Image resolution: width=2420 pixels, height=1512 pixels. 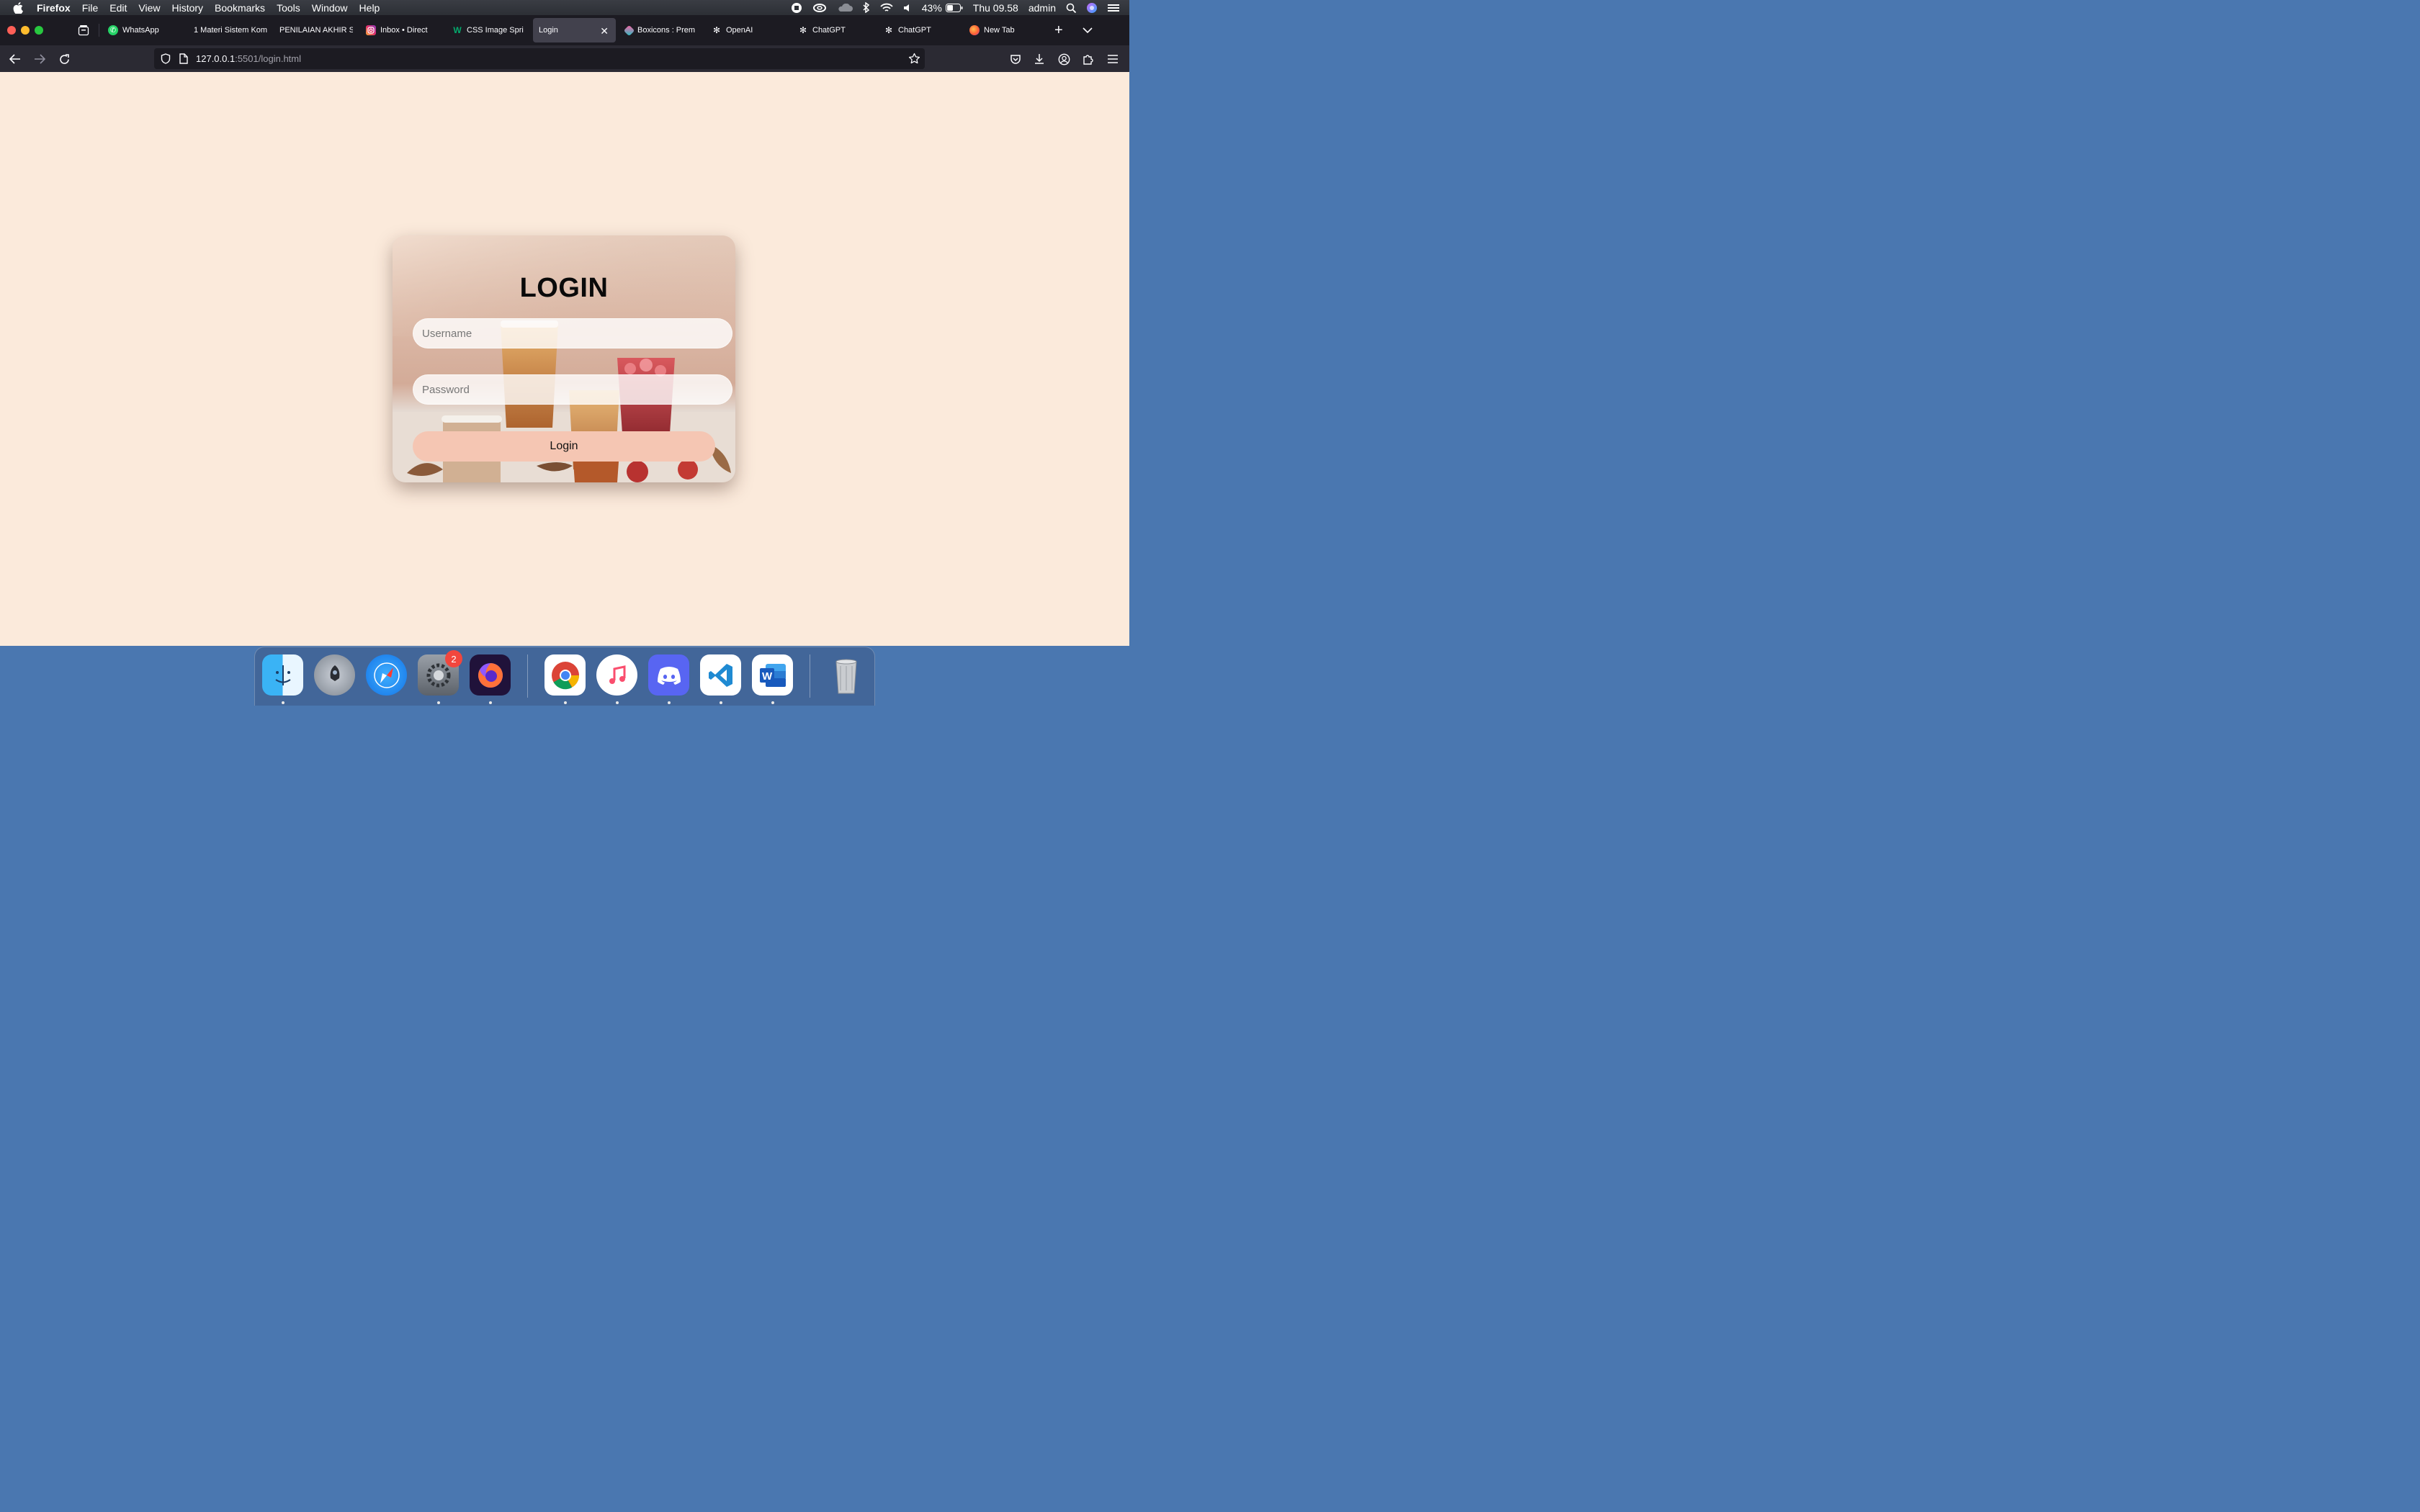 I want to click on w3schools-icon: W, so click(x=457, y=30).